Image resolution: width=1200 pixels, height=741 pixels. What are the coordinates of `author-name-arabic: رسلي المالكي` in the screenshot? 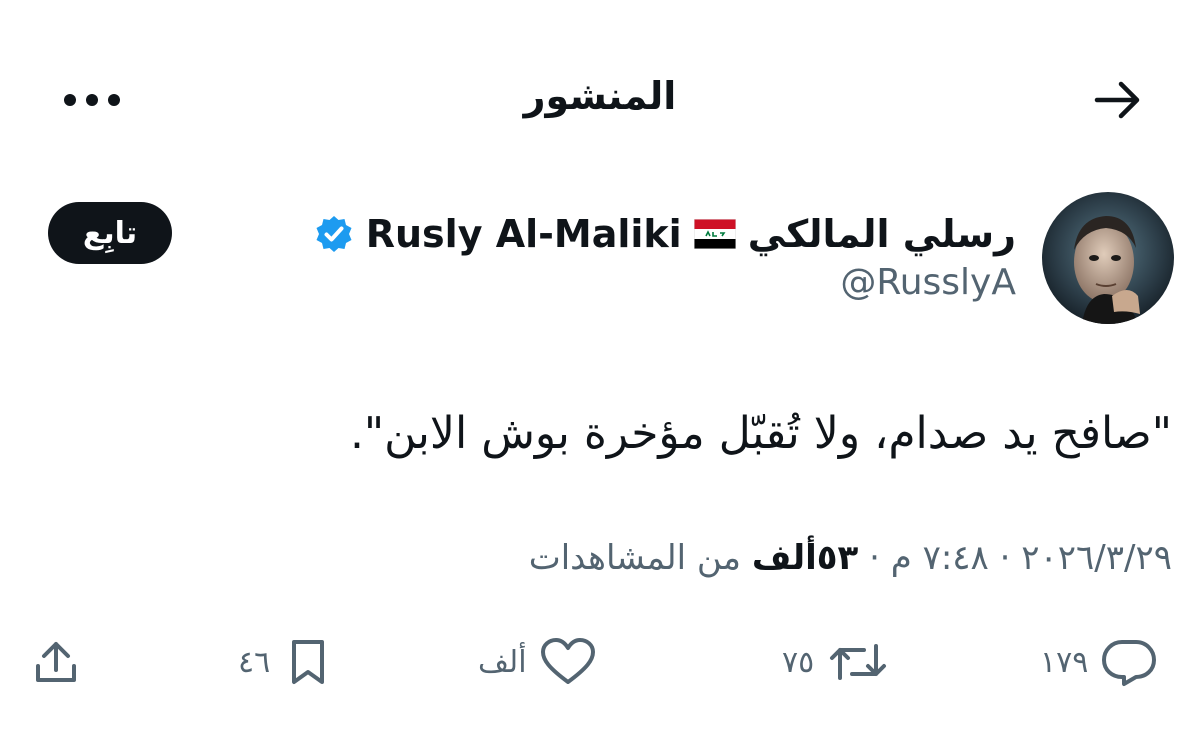 It's located at (881, 234).